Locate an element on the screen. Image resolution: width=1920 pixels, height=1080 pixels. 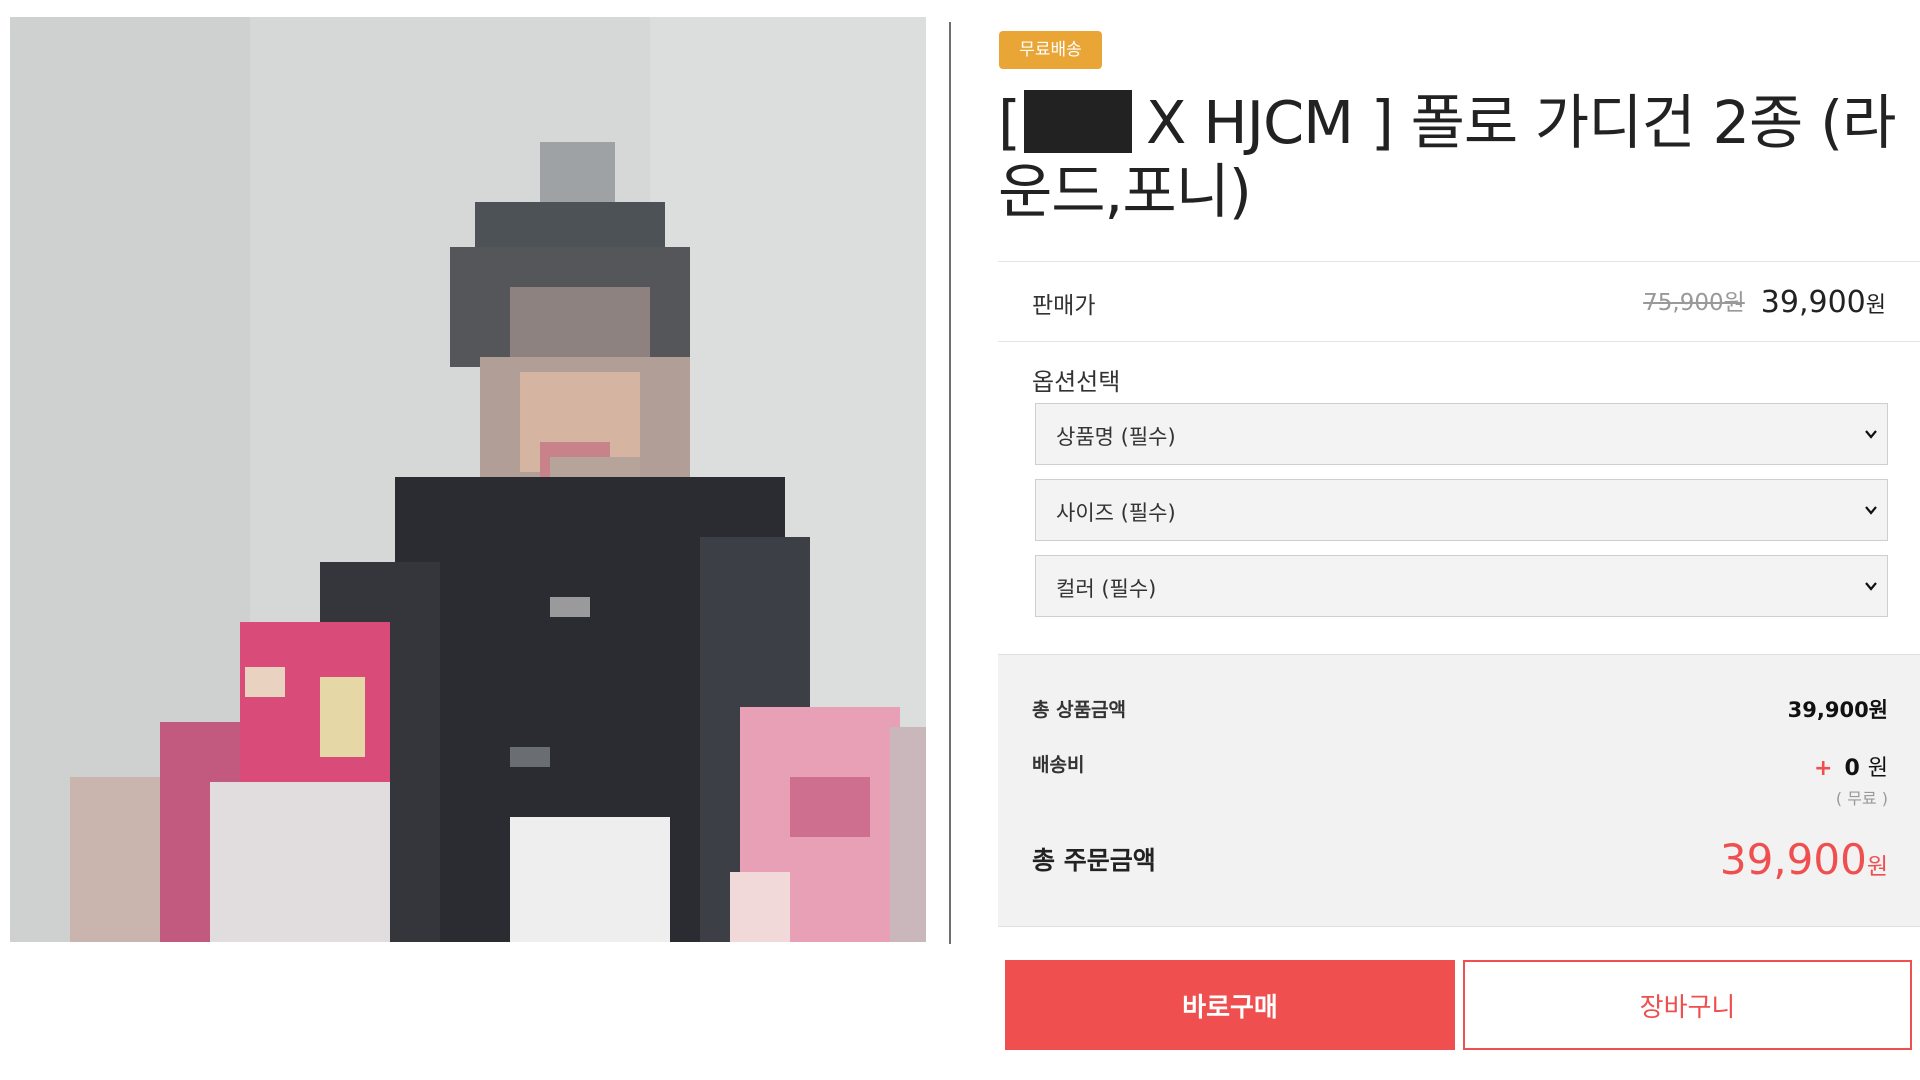
option-select-title: 옵션선택 is located at coordinates (1076, 382).